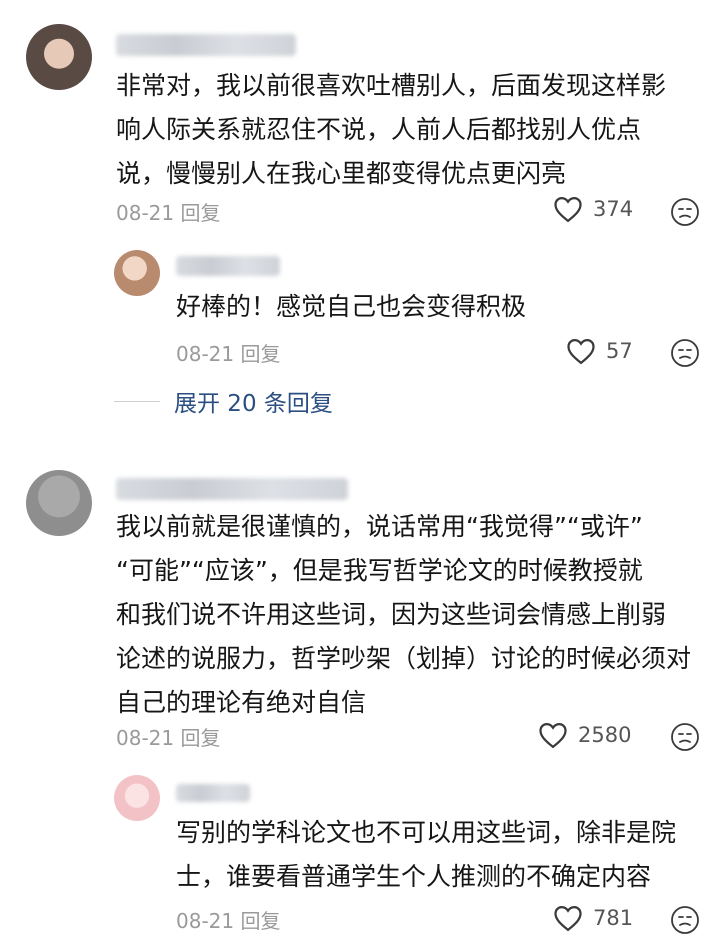 This screenshot has height=945, width=718. I want to click on like-count: 57, so click(619, 351).